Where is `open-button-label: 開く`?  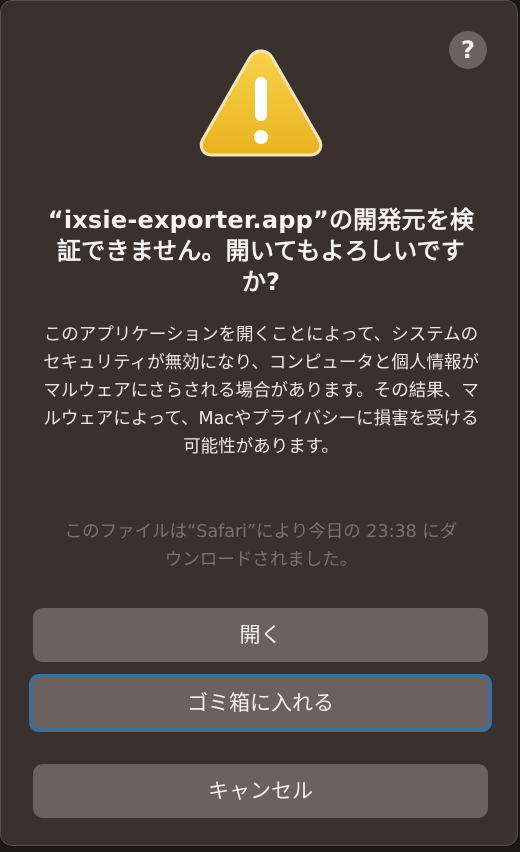
open-button-label: 開く is located at coordinates (260, 635).